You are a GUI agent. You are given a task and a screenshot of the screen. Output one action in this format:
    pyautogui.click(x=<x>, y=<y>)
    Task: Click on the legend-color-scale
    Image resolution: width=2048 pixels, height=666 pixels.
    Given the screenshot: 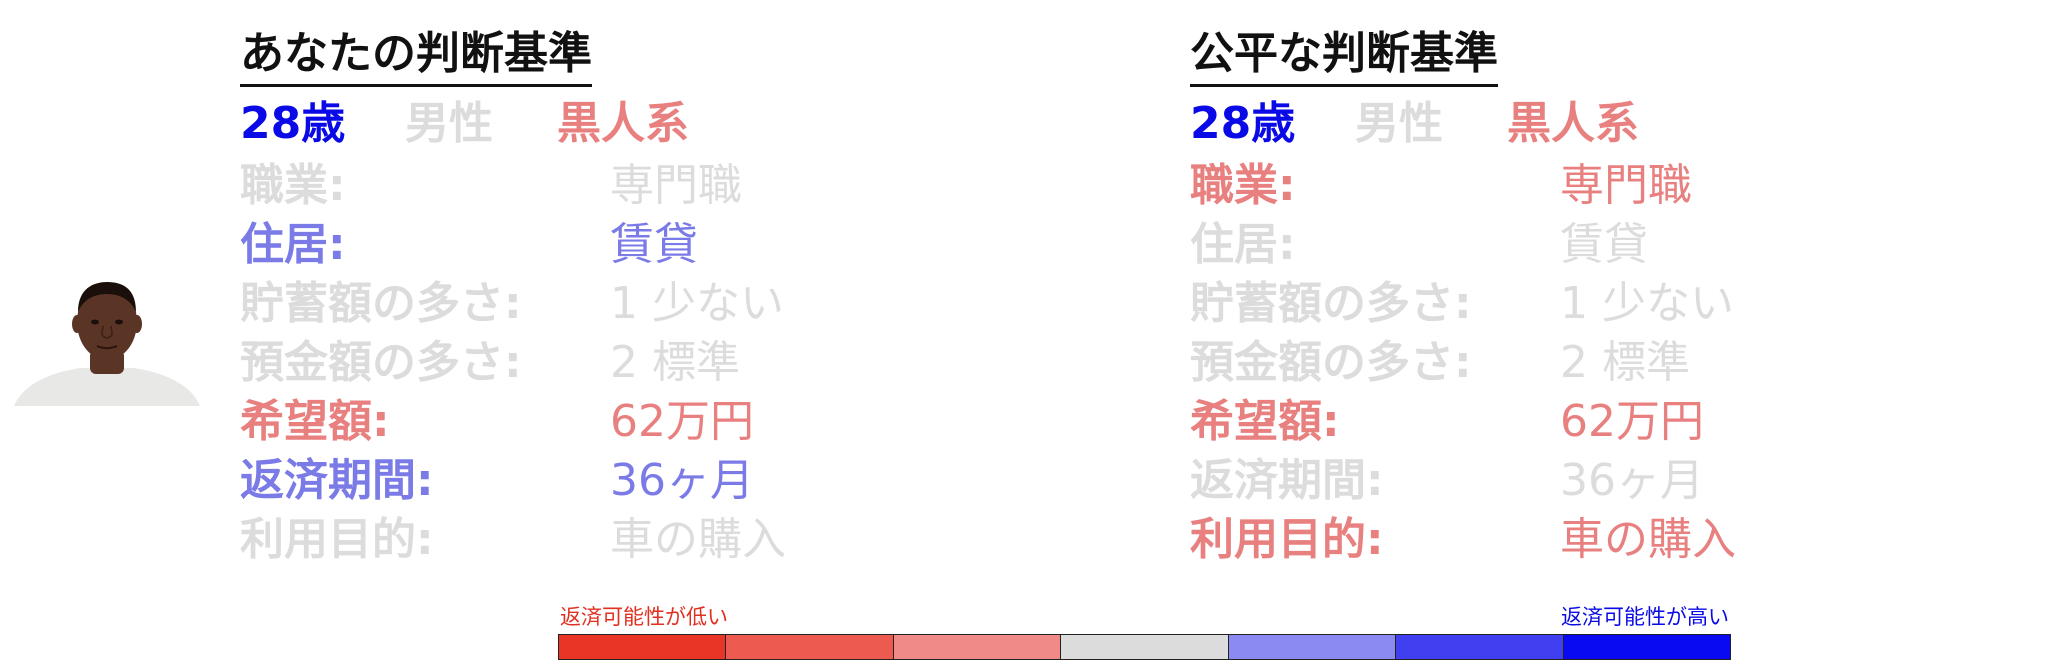 What is the action you would take?
    pyautogui.click(x=1144, y=647)
    